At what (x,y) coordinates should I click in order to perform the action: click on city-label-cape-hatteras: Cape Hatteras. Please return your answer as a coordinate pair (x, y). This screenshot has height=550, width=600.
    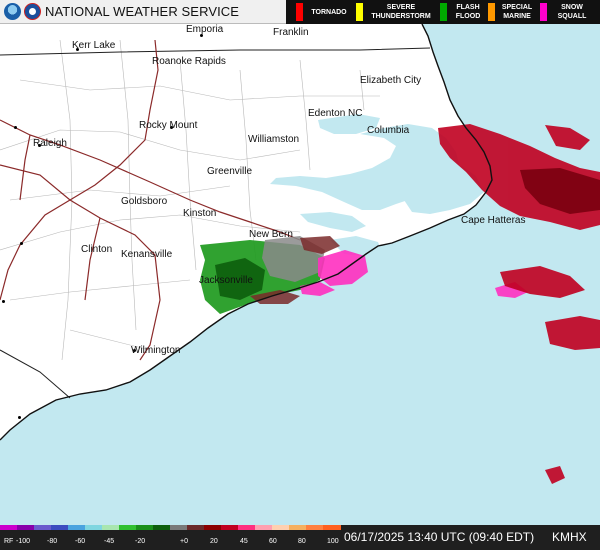
    Looking at the image, I should click on (493, 220).